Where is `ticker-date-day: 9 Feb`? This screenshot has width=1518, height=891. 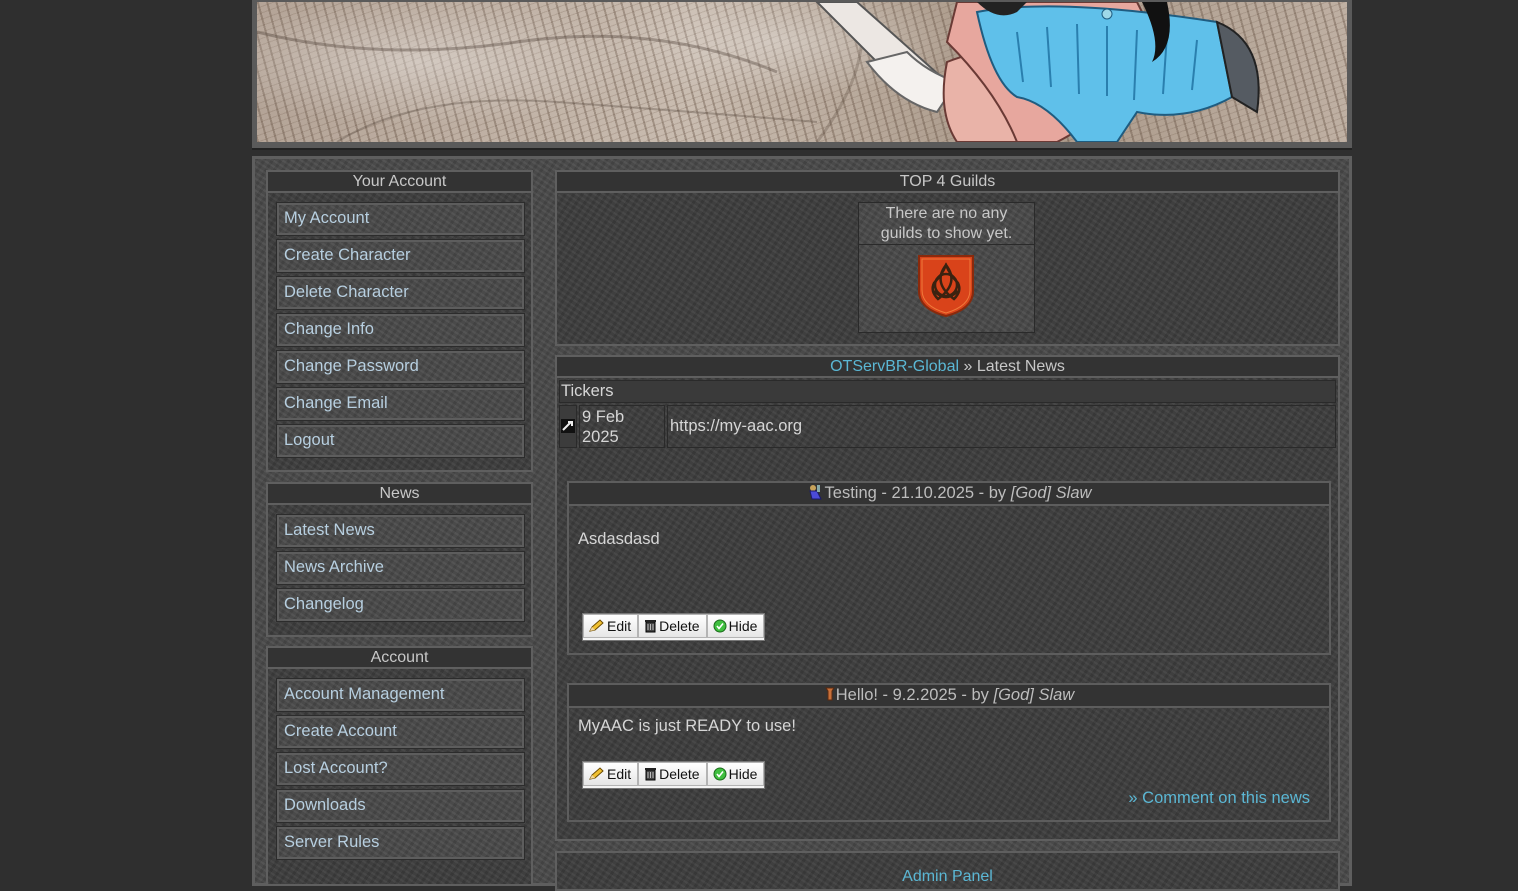
ticker-date-day: 9 Feb is located at coordinates (603, 417).